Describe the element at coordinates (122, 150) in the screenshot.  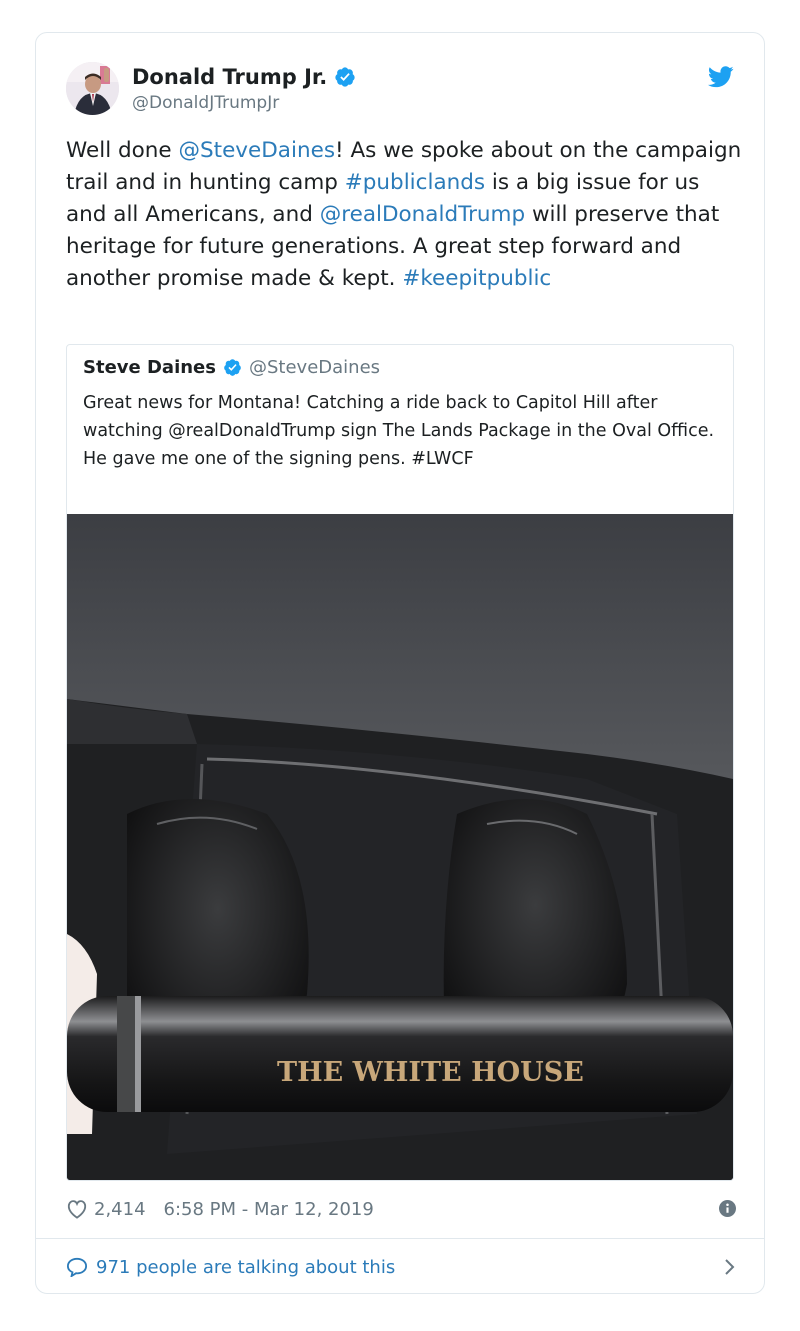
I see `tweet-text-segment: Well done` at that location.